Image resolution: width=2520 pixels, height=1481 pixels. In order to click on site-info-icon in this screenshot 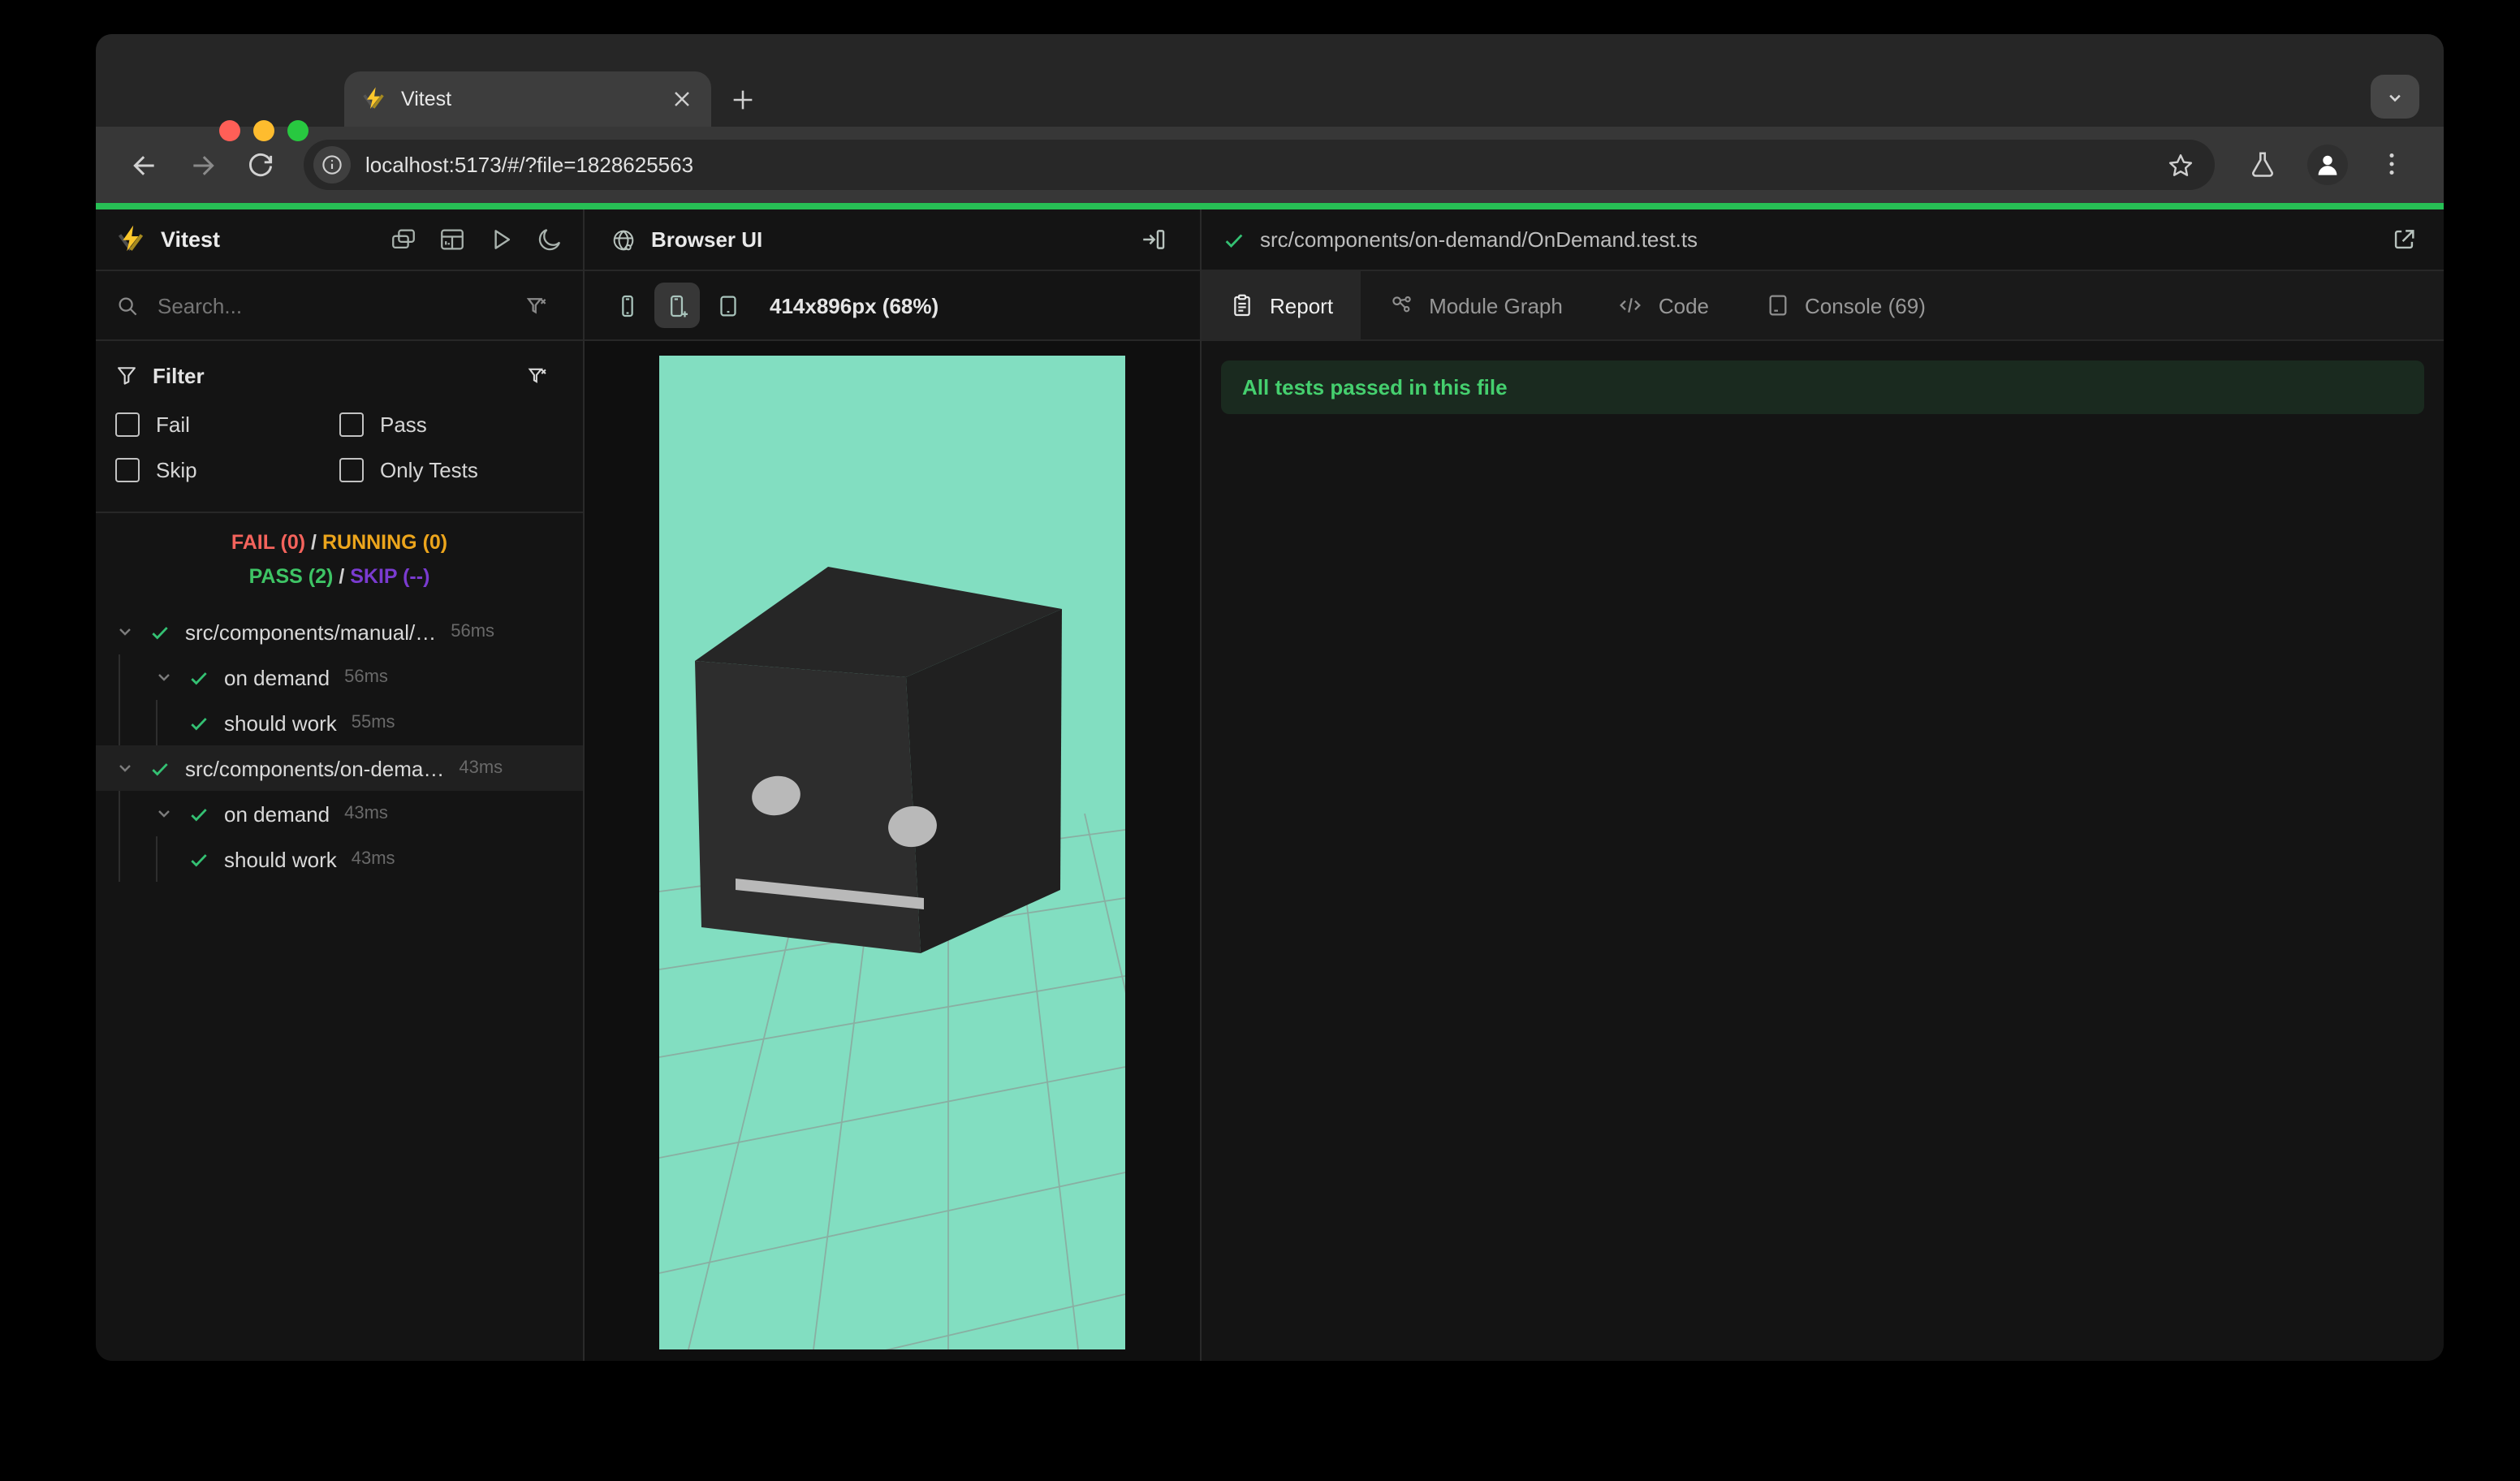, I will do `click(332, 165)`.